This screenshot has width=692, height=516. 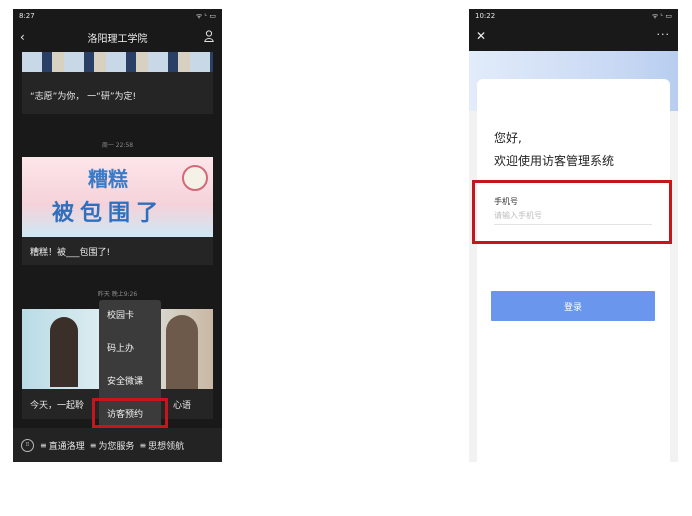 I want to click on status-bar: 10:22 ᯤ ᶫ ▭, so click(x=573, y=16).